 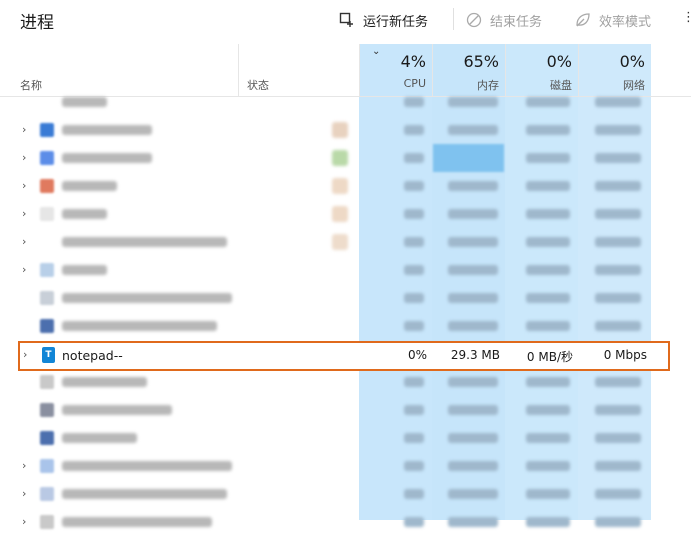 What do you see at coordinates (583, 20) in the screenshot?
I see `leaf-icon` at bounding box center [583, 20].